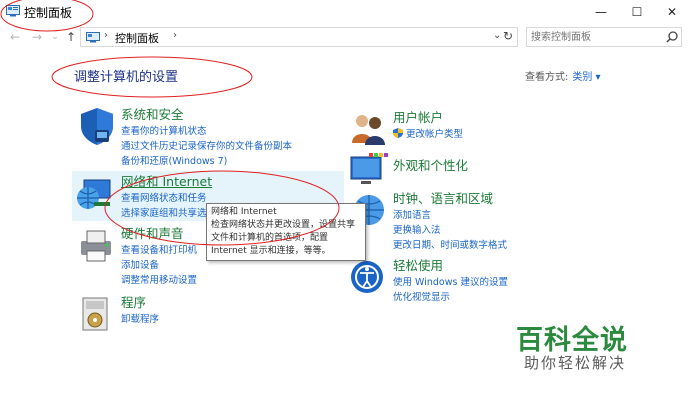  I want to click on forward-button: →, so click(37, 37).